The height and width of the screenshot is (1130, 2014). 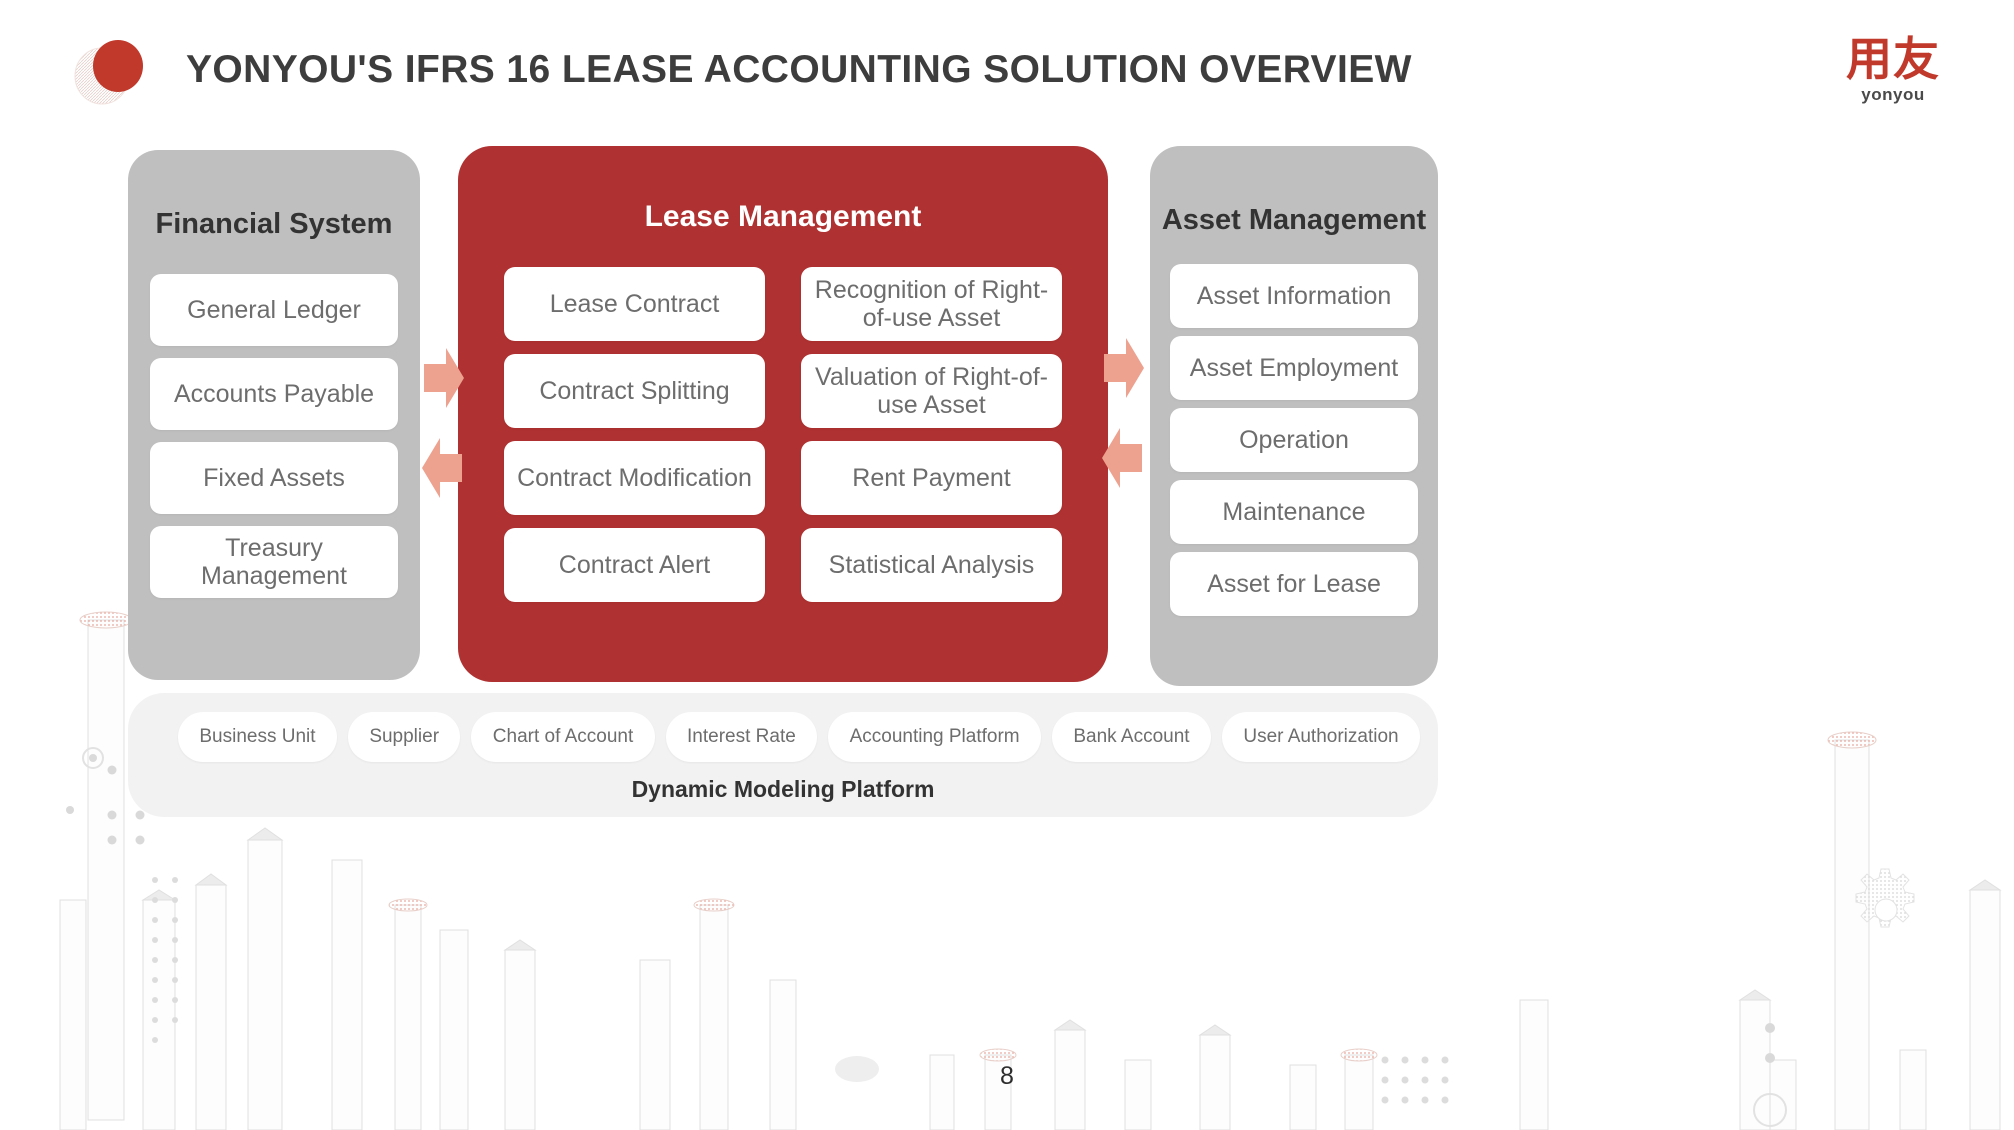 What do you see at coordinates (1294, 220) in the screenshot?
I see `panel-title-asset-management: Asset Management` at bounding box center [1294, 220].